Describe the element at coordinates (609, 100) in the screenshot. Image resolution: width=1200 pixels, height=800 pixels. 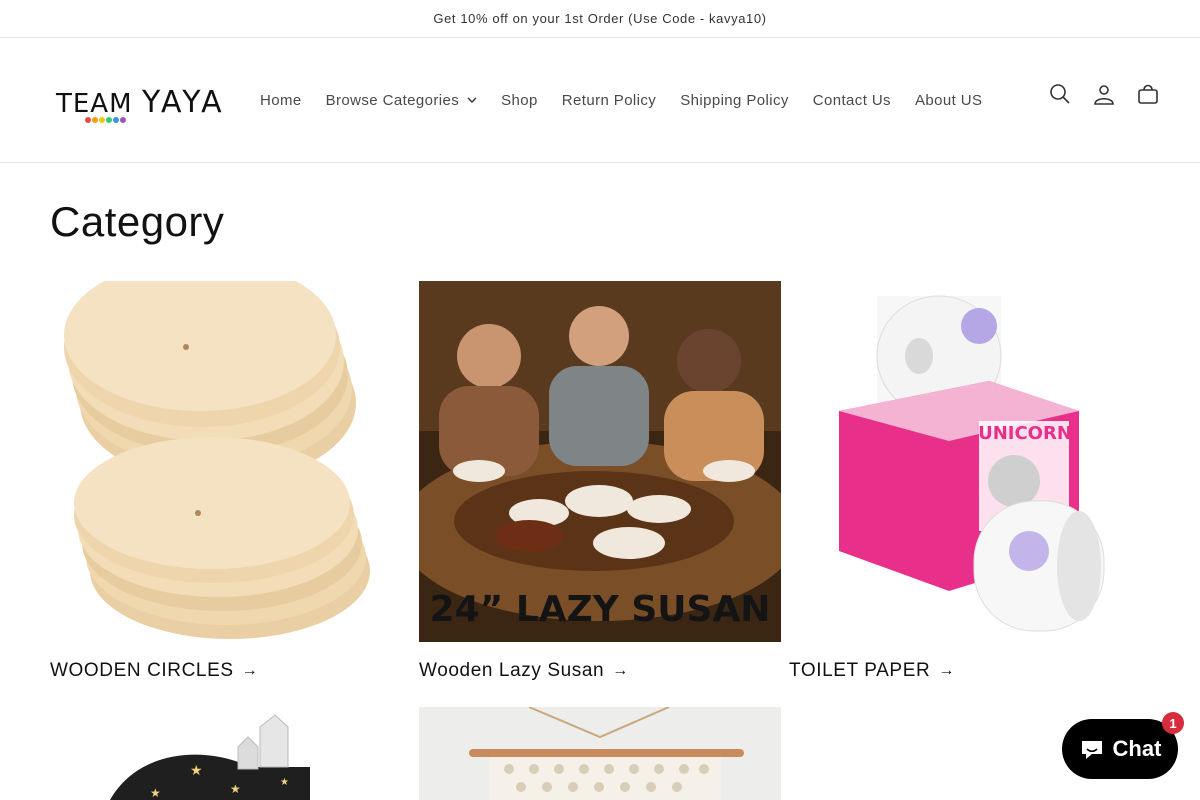
I see `nav-return-policy: Return Policy` at that location.